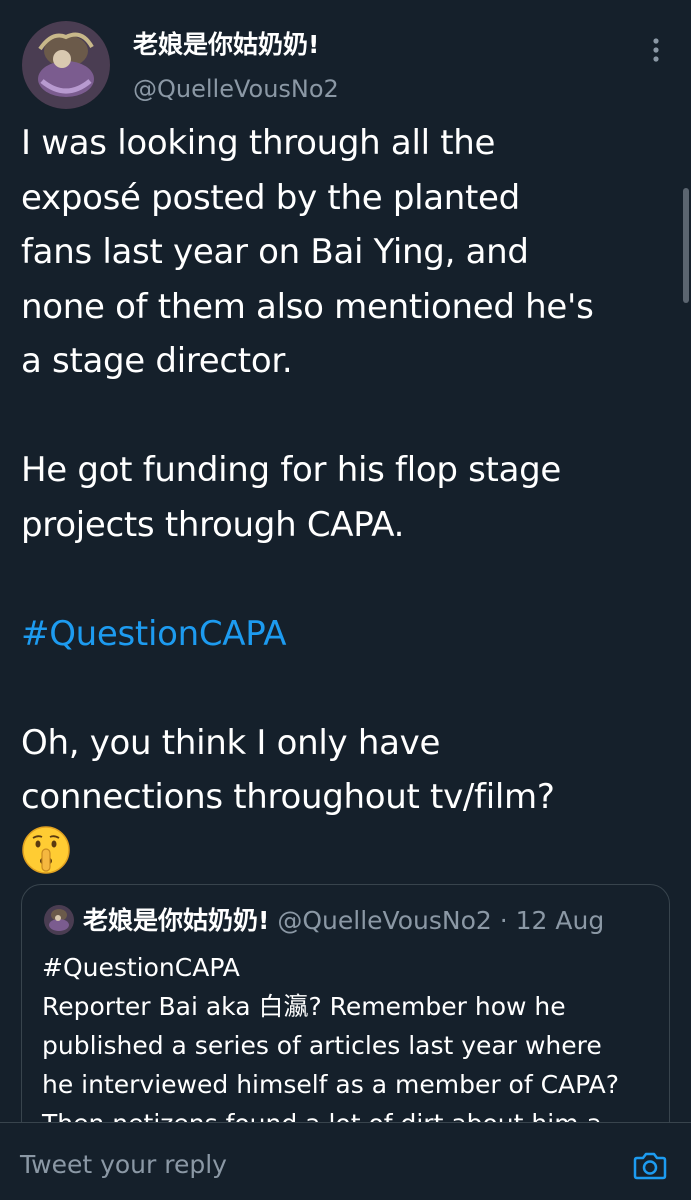 The image size is (691, 1200). I want to click on quoted-date: 12 Aug, so click(560, 920).